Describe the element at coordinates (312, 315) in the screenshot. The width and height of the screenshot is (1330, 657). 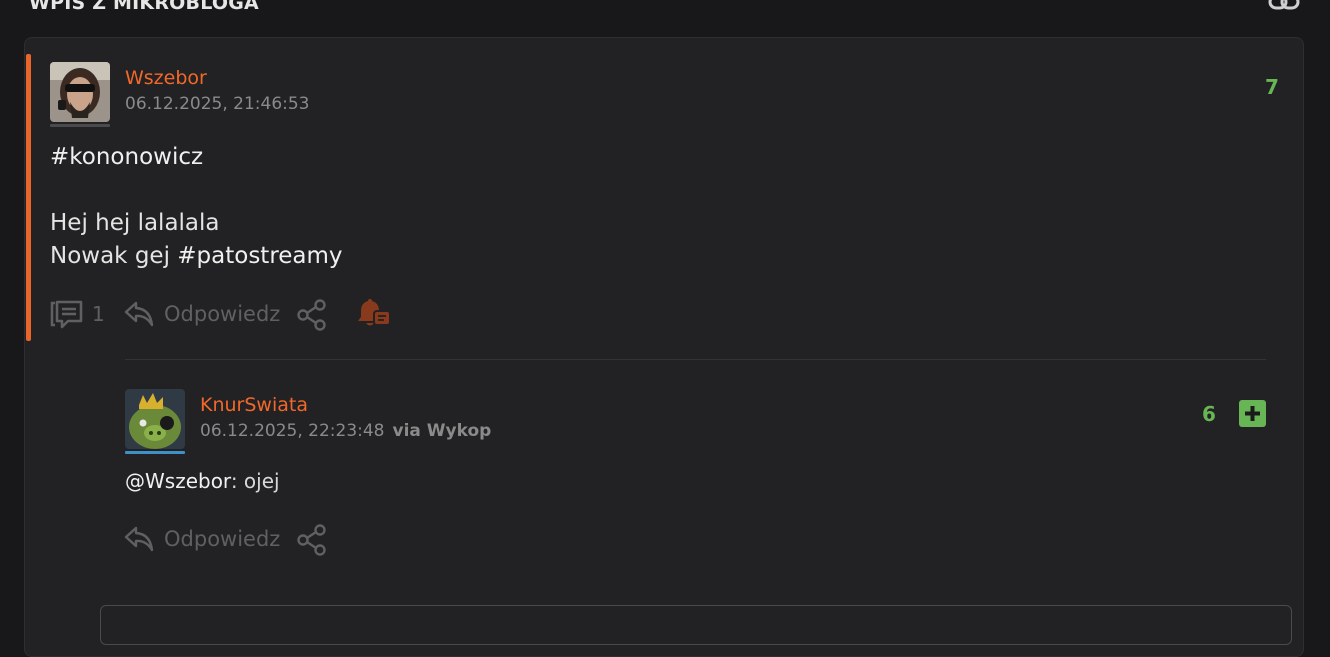
I see `share-icon` at that location.